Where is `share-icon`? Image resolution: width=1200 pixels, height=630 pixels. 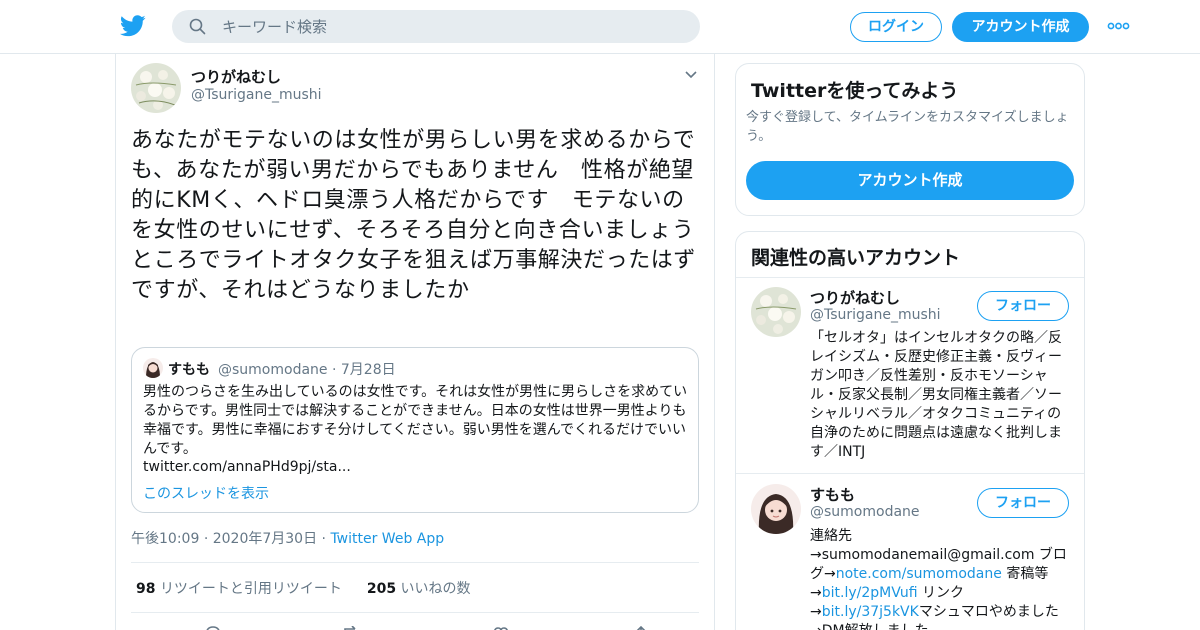 share-icon is located at coordinates (641, 628).